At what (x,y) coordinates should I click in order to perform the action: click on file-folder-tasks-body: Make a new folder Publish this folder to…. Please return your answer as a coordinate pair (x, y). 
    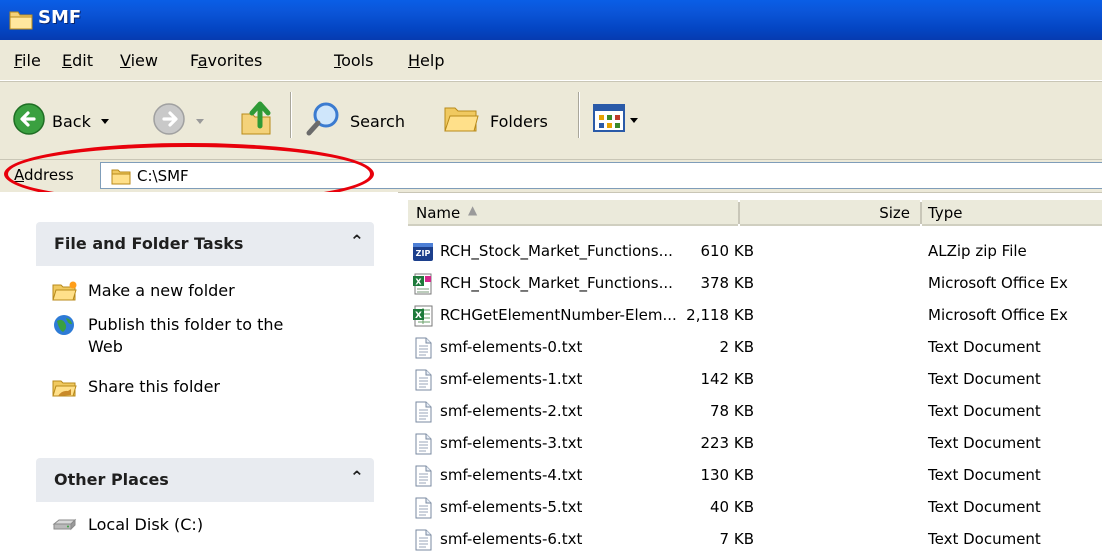
    Looking at the image, I should click on (205, 351).